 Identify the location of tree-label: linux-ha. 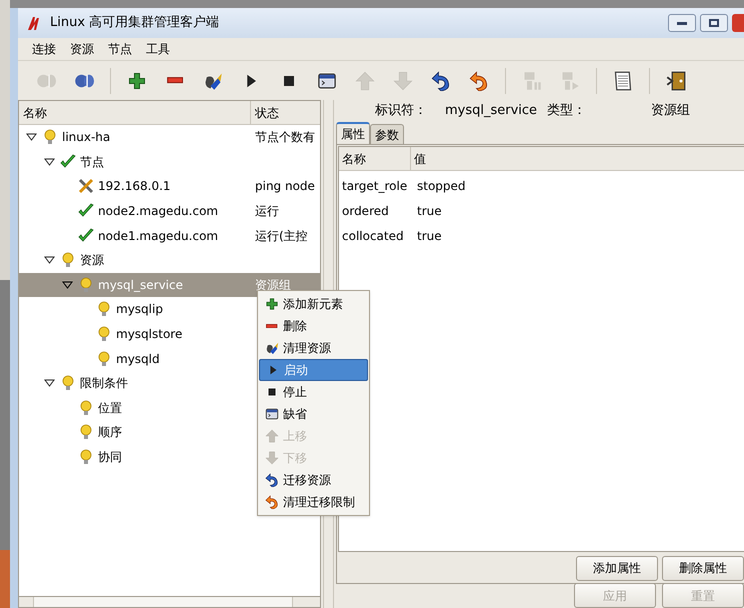
(86, 137).